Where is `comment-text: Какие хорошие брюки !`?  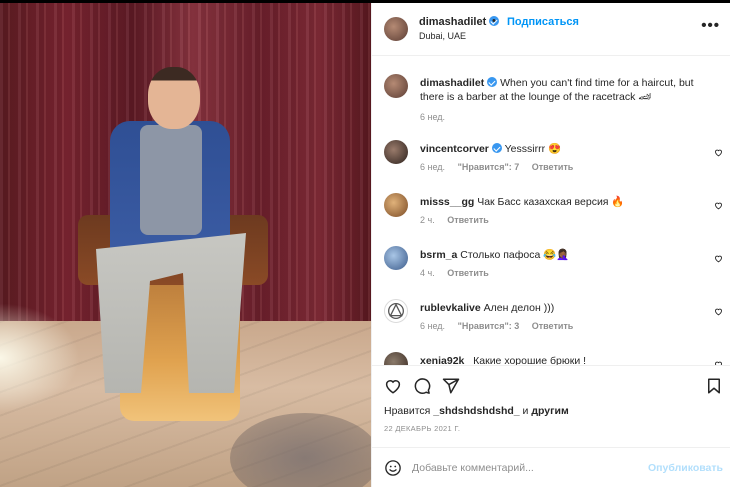
comment-text: Какие хорошие брюки ! is located at coordinates (530, 360).